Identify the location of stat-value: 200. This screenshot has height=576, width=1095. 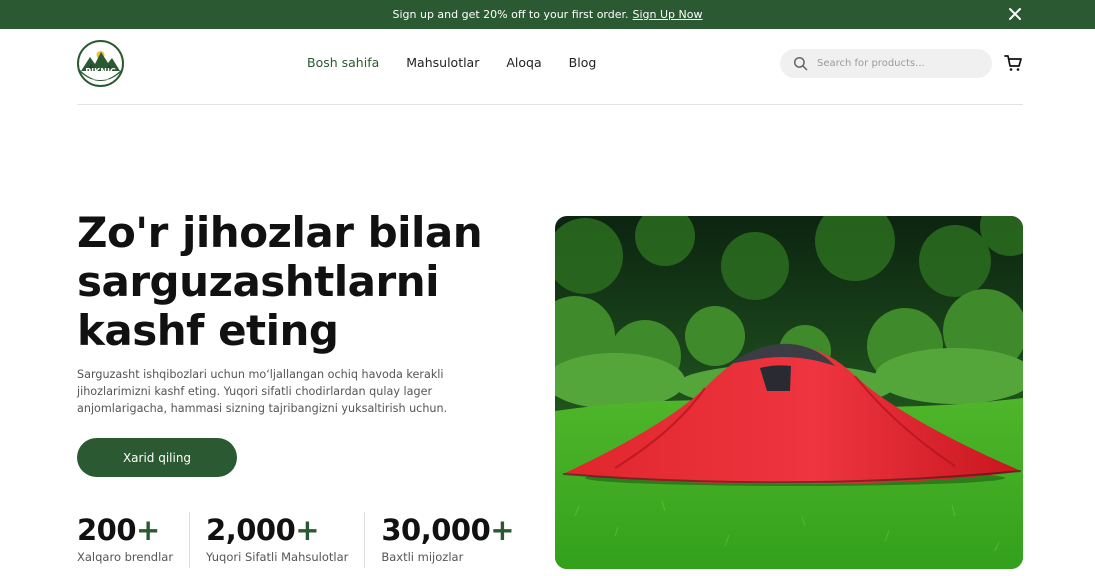
(107, 530).